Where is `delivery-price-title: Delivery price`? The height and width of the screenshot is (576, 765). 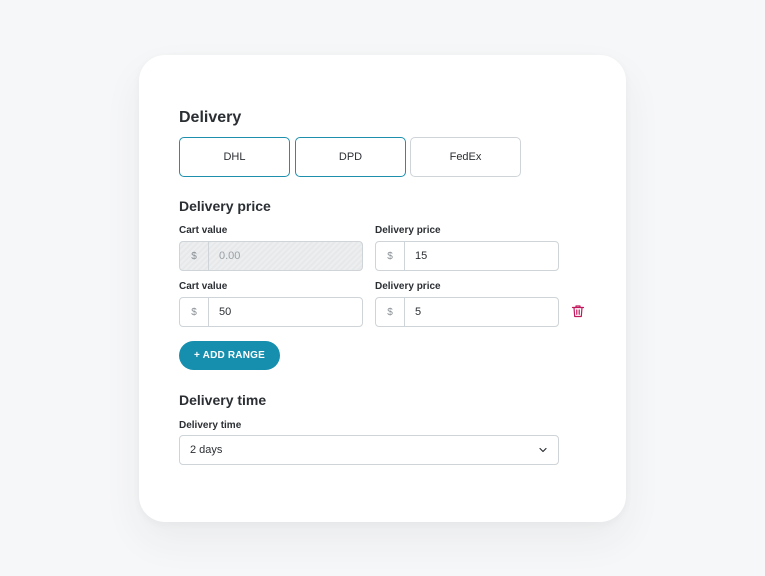
delivery-price-title: Delivery price is located at coordinates (225, 206).